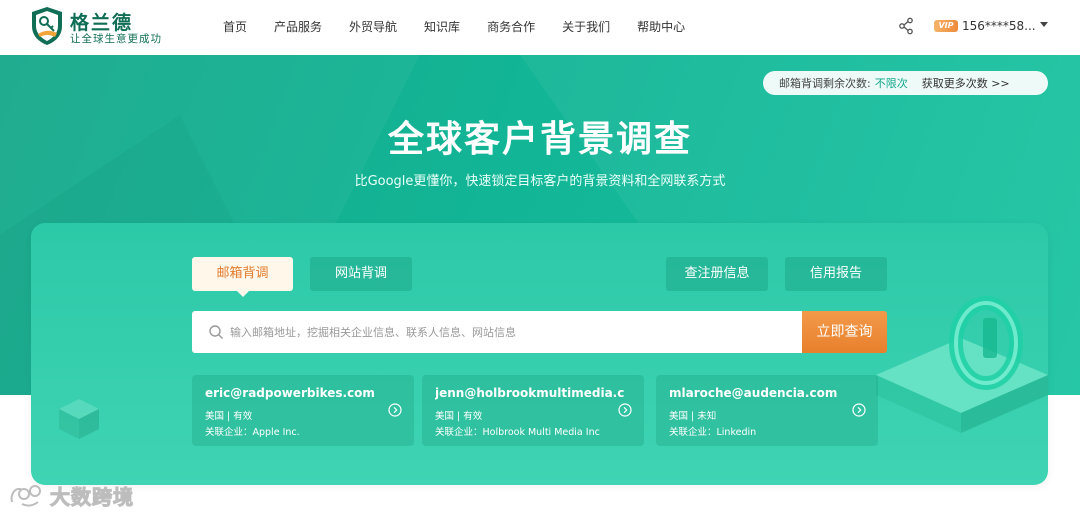  Describe the element at coordinates (511, 27) in the screenshot. I see `nav-item-business: 商务合作` at that location.